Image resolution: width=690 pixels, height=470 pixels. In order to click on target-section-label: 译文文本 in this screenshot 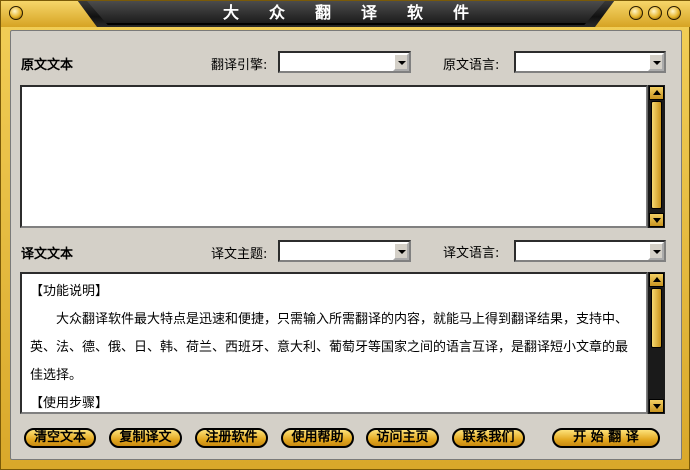, I will do `click(47, 254)`.